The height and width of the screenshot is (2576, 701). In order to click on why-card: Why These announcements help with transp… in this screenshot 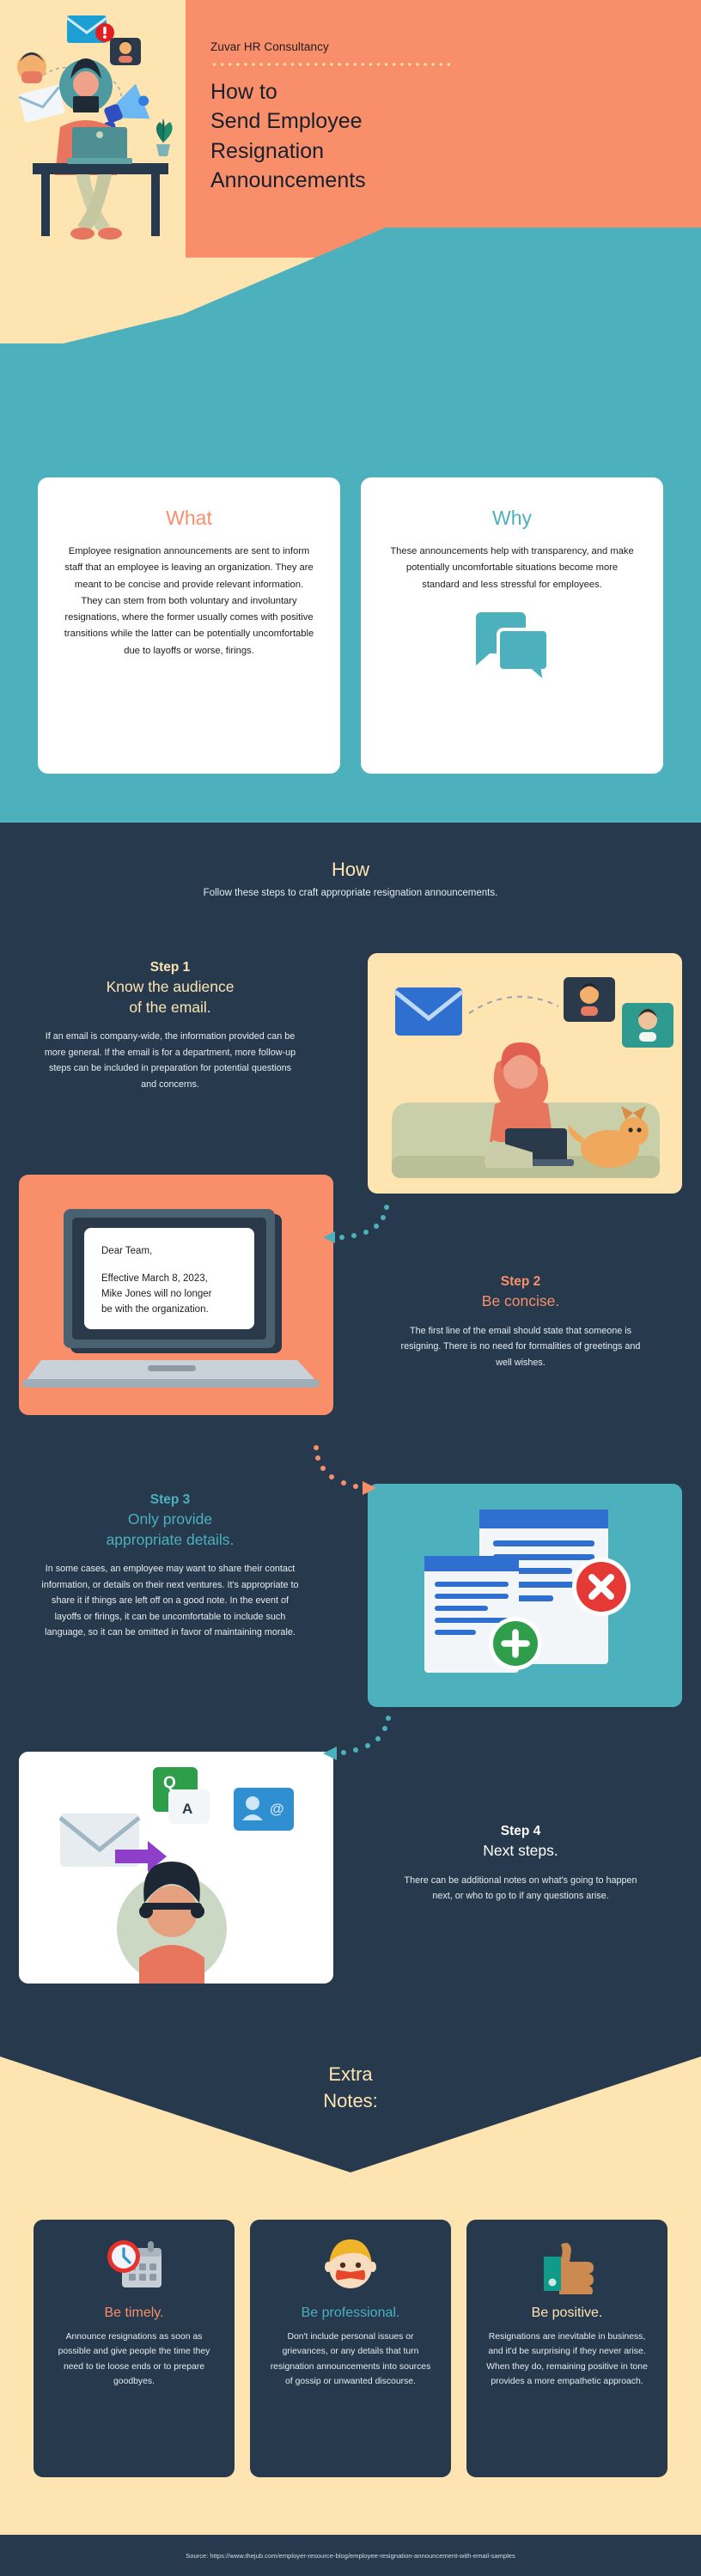, I will do `click(512, 625)`.